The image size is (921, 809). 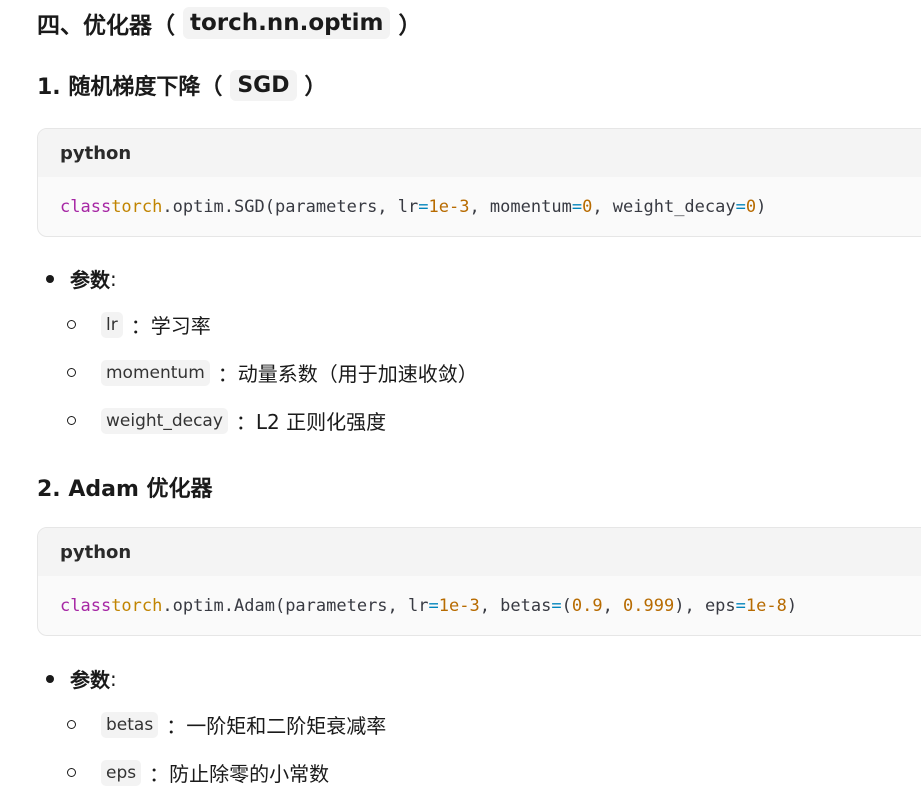 I want to click on subheading-adam: 2. Adam 优化器, so click(x=125, y=487).